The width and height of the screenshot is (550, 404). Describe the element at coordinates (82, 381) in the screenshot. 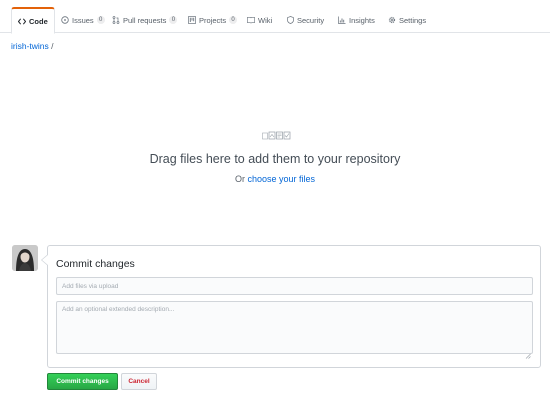

I see `commit-changes-button: Commit changes` at that location.